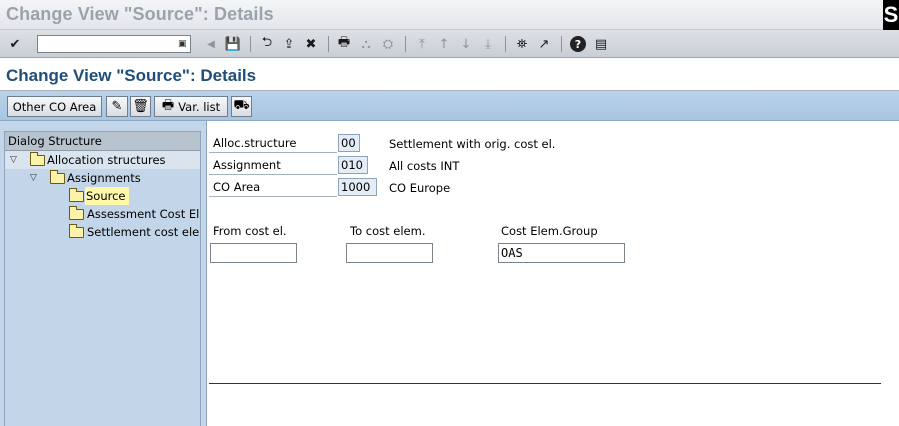  Describe the element at coordinates (253, 253) in the screenshot. I see `from-cost-element-input` at that location.